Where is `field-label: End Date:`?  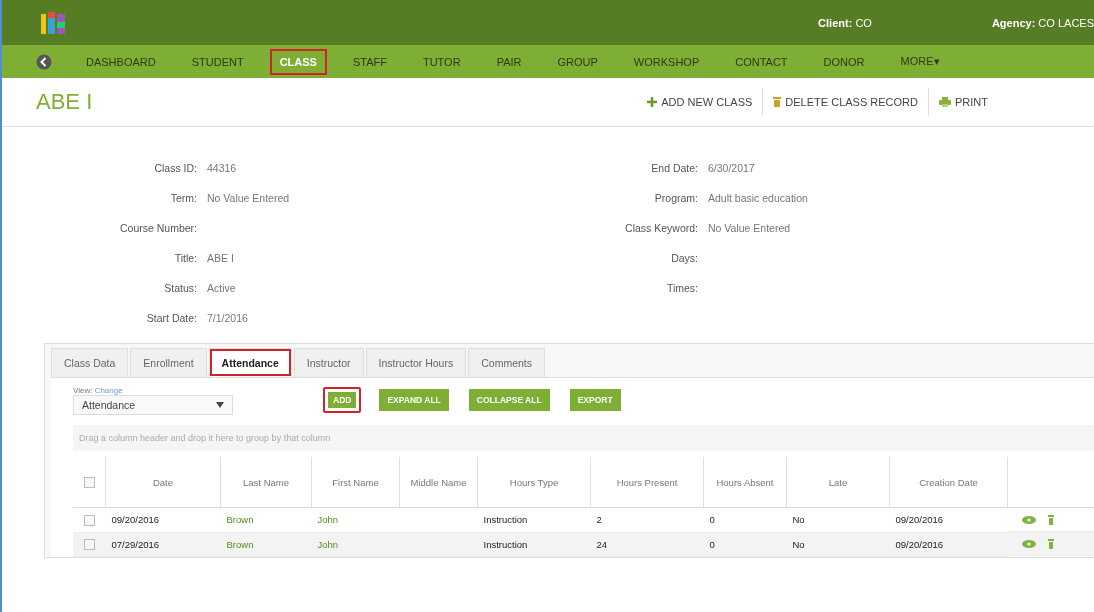 field-label: End Date: is located at coordinates (674, 168).